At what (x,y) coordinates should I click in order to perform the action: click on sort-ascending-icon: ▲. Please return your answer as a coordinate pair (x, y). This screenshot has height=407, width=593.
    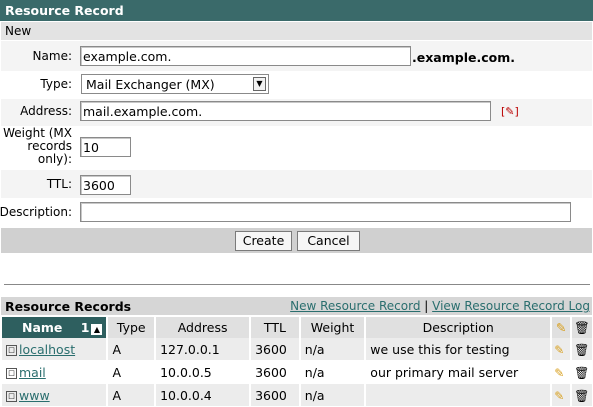
    Looking at the image, I should click on (97, 329).